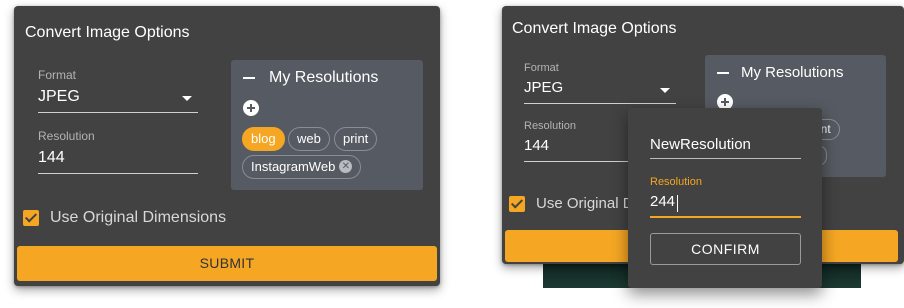  I want to click on name-underline, so click(725, 158).